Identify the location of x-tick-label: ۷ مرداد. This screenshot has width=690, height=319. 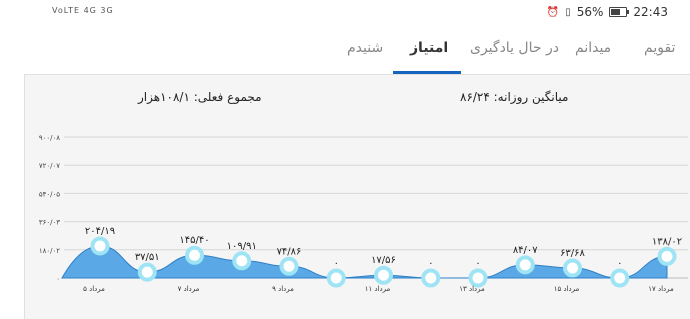
(189, 289).